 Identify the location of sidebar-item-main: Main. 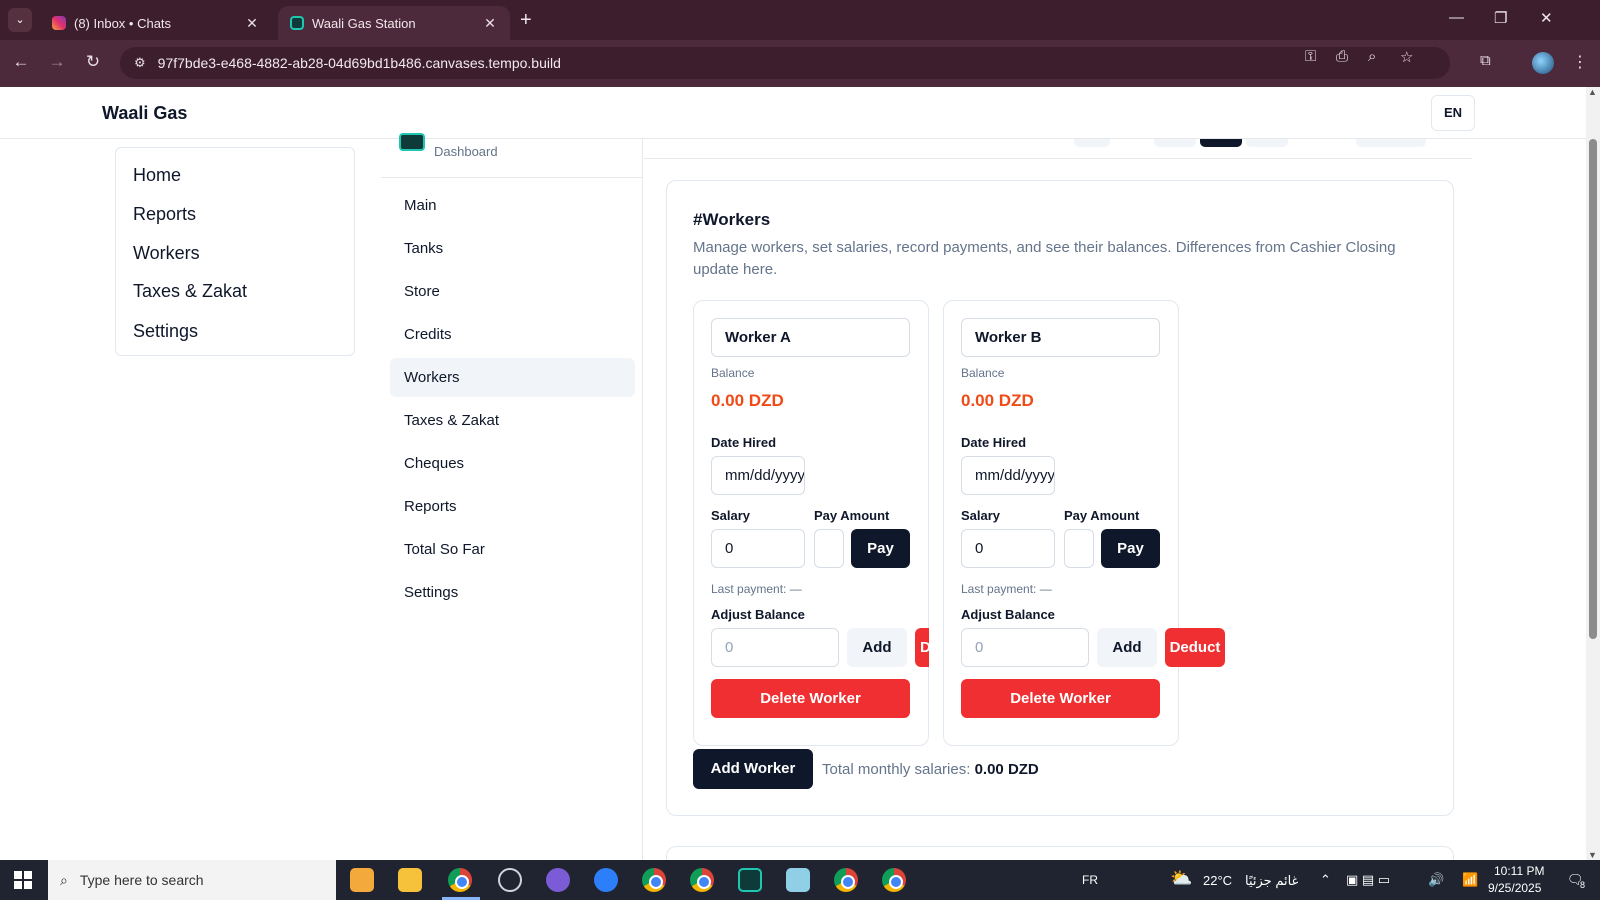
(512, 205).